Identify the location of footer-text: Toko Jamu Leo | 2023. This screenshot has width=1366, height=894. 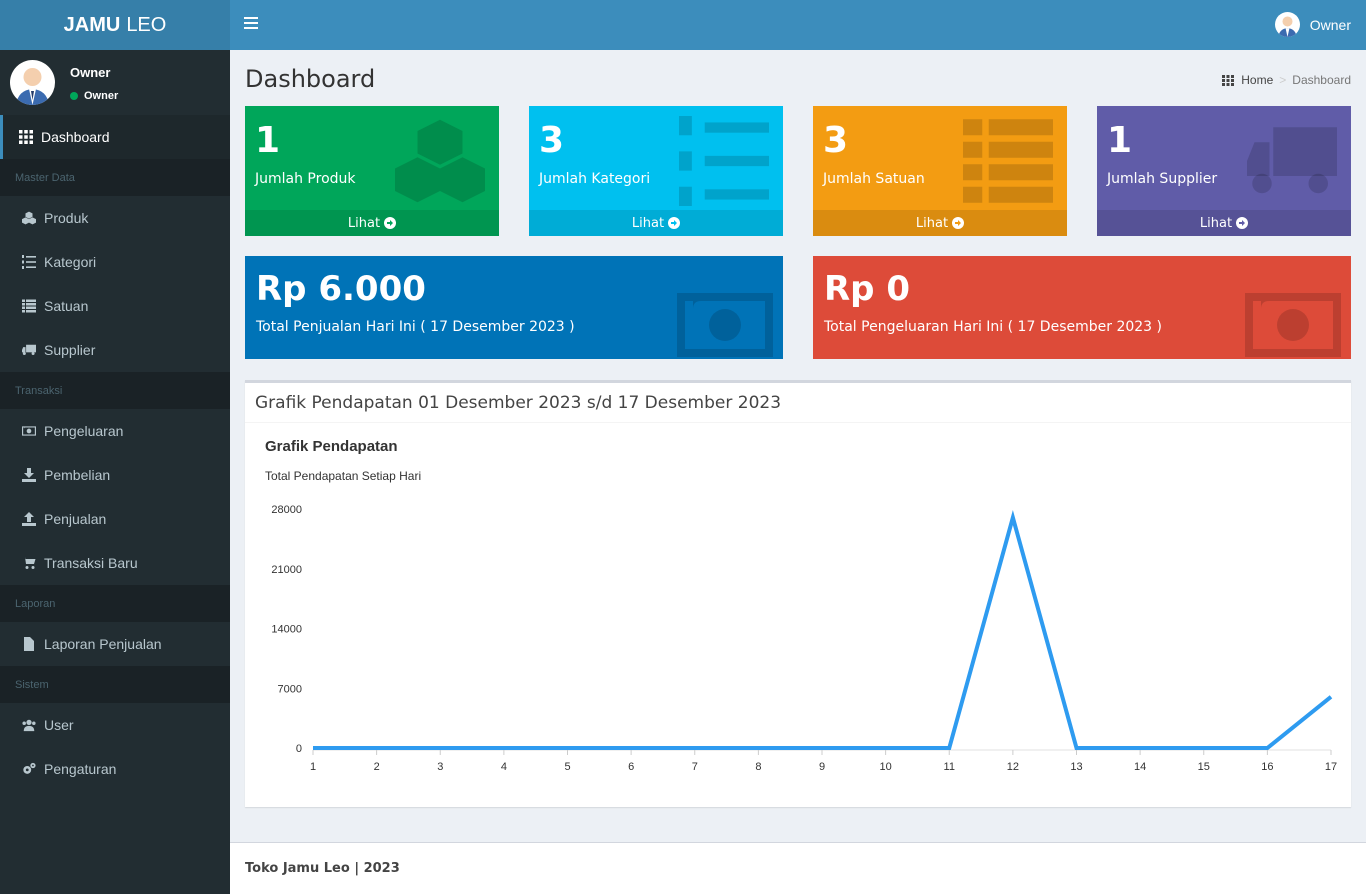
(322, 868).